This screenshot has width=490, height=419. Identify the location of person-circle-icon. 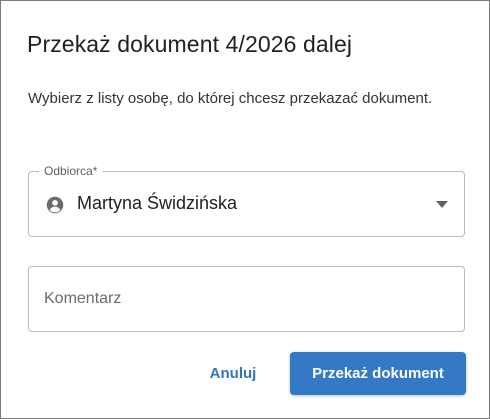
(55, 205).